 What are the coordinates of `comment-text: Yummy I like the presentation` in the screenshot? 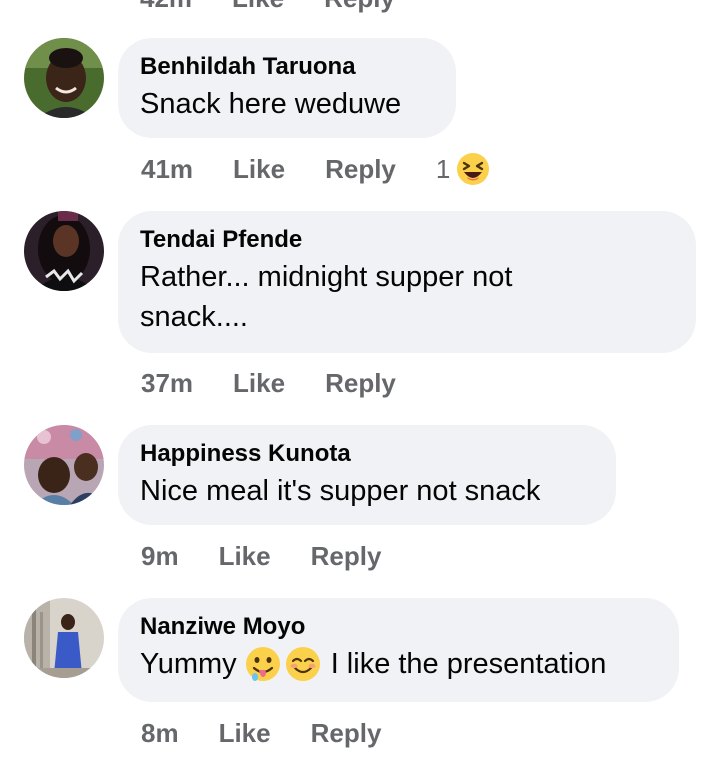 It's located at (397, 664).